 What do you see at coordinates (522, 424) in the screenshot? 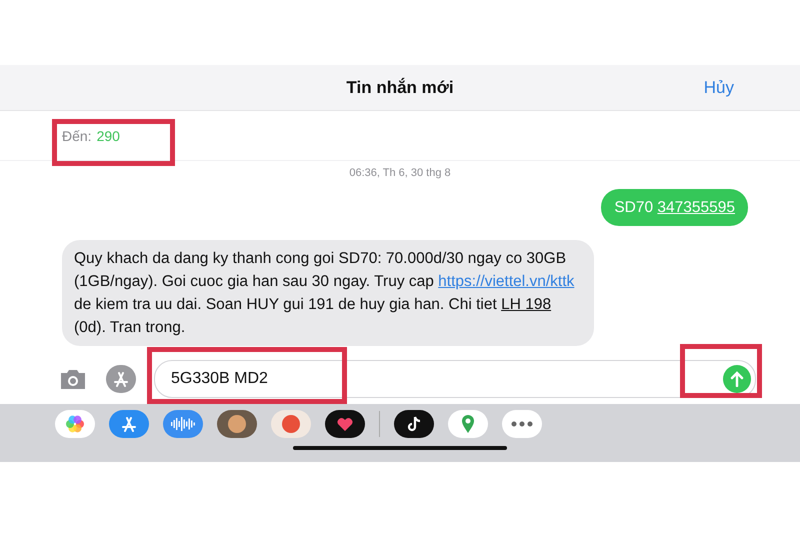
I see `more-icon` at bounding box center [522, 424].